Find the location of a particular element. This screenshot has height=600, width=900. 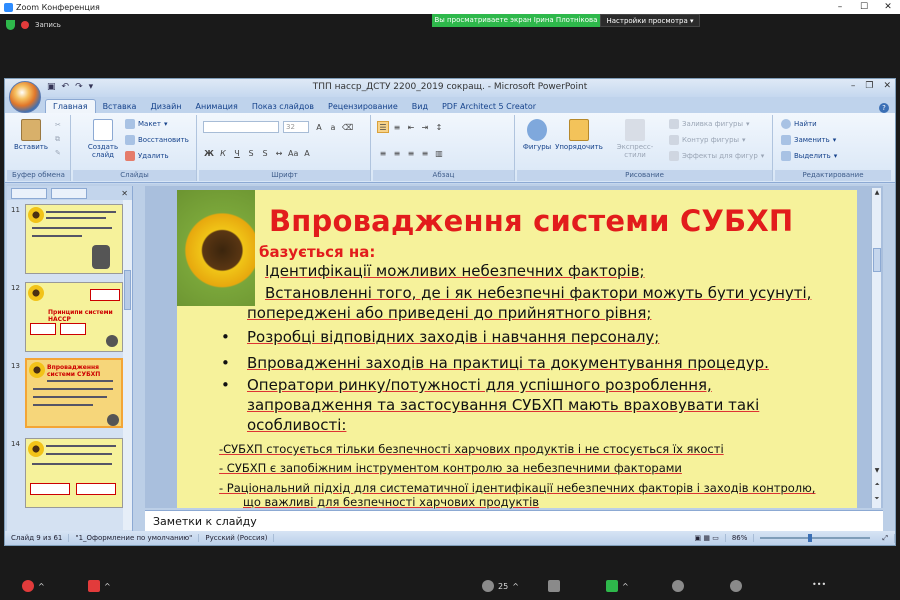

shadow-icon: S is located at coordinates (265, 153).